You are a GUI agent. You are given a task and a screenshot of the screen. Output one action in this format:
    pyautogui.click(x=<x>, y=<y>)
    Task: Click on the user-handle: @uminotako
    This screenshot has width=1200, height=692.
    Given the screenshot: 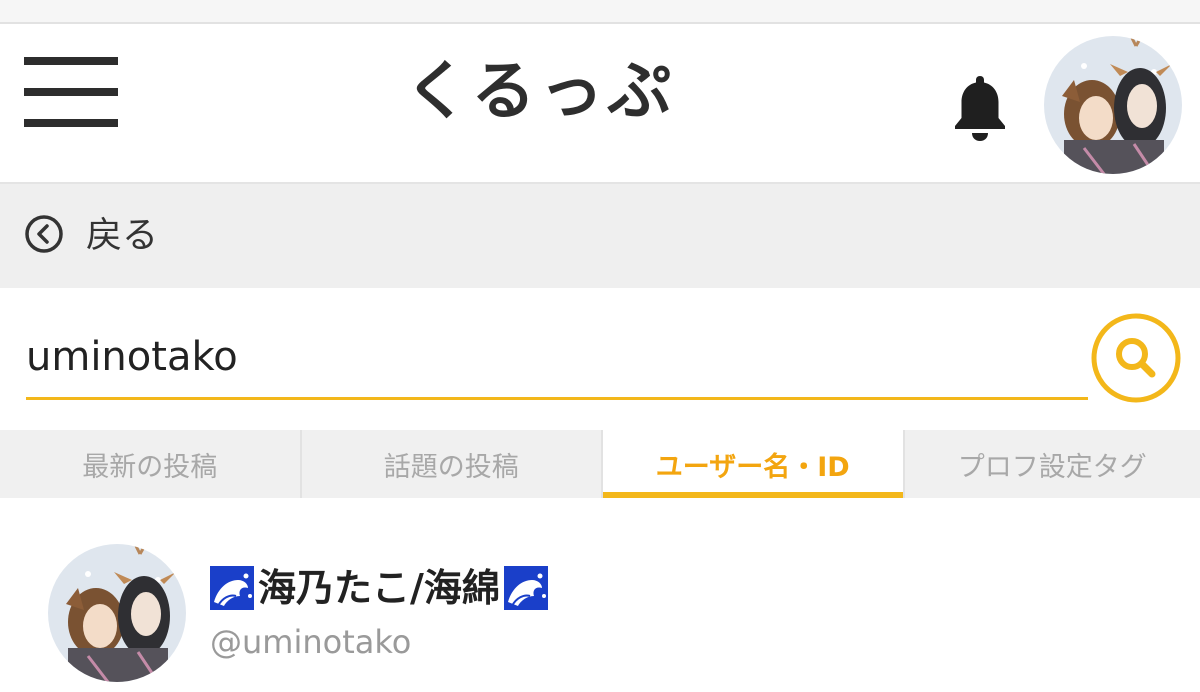 What is the action you would take?
    pyautogui.click(x=311, y=642)
    